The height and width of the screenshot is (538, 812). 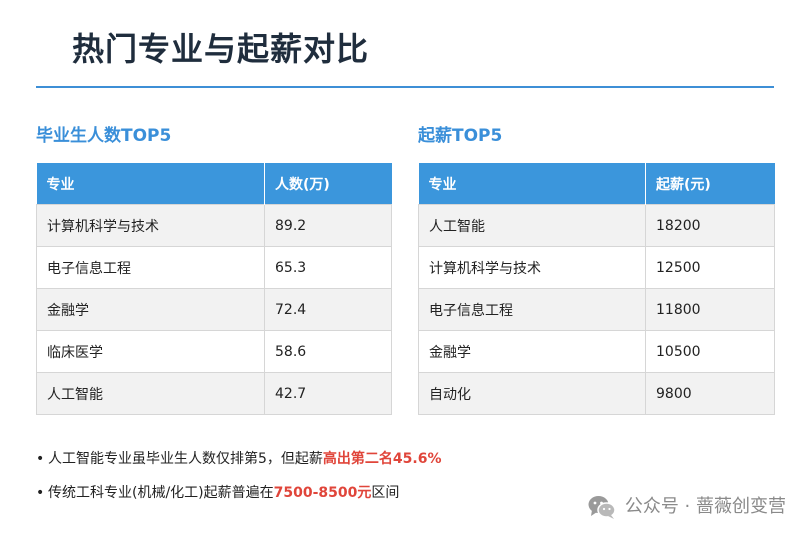 What do you see at coordinates (328, 225) in the screenshot?
I see `count-cell: 89.2` at bounding box center [328, 225].